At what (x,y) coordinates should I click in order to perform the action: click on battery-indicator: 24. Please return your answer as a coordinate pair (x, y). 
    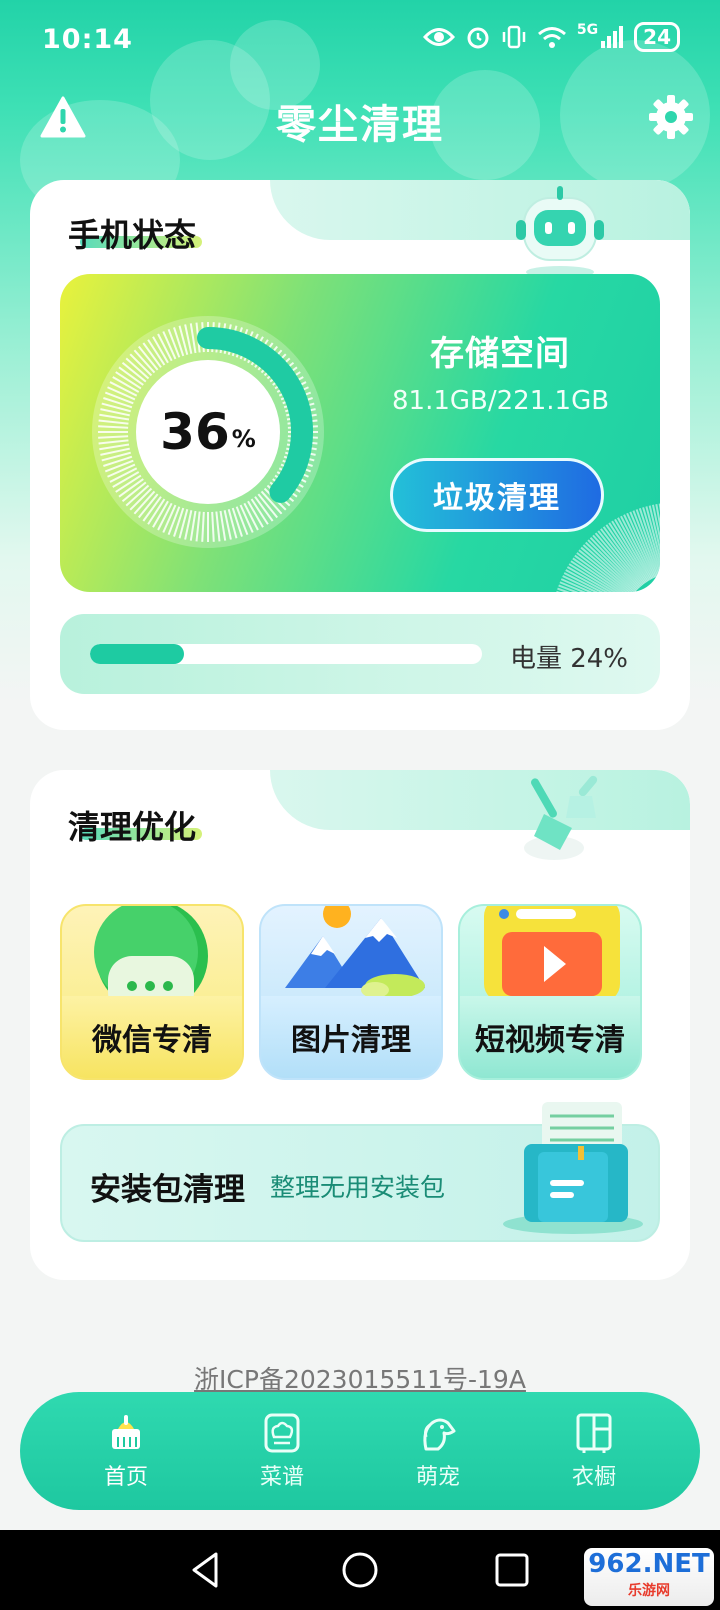
    Looking at the image, I should click on (657, 37).